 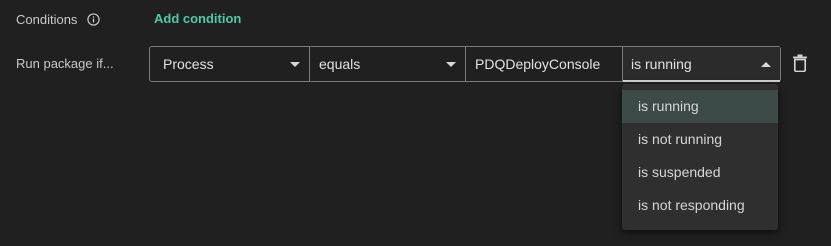 What do you see at coordinates (700, 106) in the screenshot?
I see `menu-item-is-running: is running` at bounding box center [700, 106].